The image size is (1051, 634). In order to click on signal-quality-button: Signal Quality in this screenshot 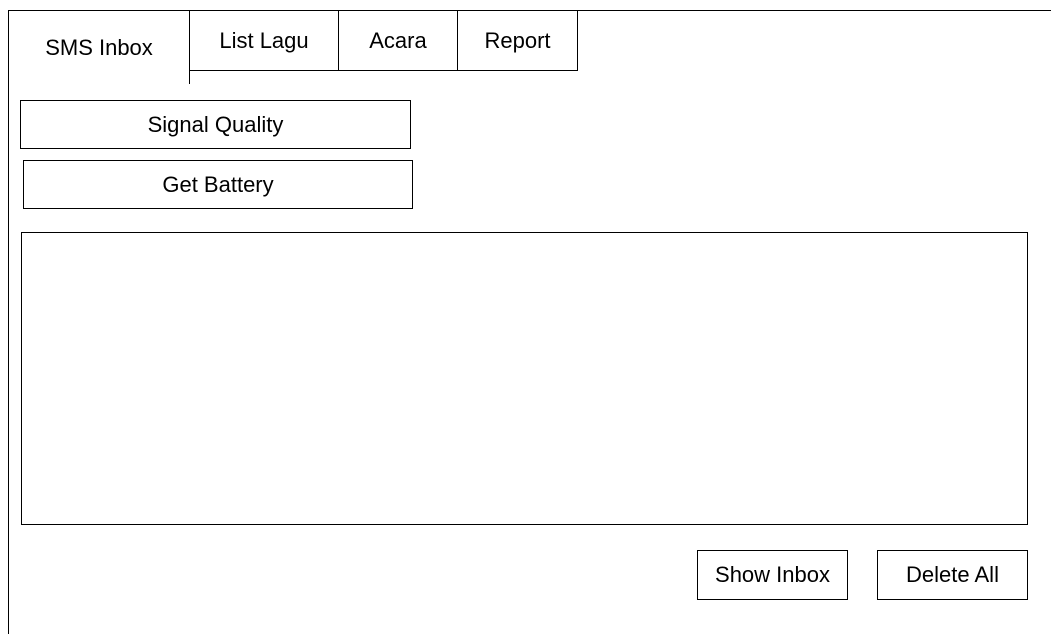, I will do `click(215, 124)`.